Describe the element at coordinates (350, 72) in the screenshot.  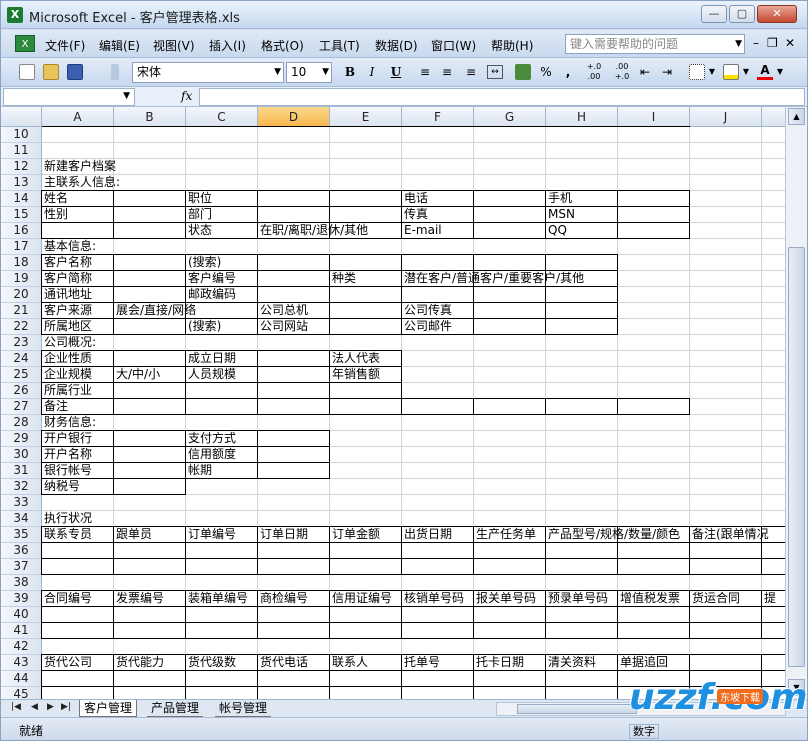
I see `bold-button: B` at that location.